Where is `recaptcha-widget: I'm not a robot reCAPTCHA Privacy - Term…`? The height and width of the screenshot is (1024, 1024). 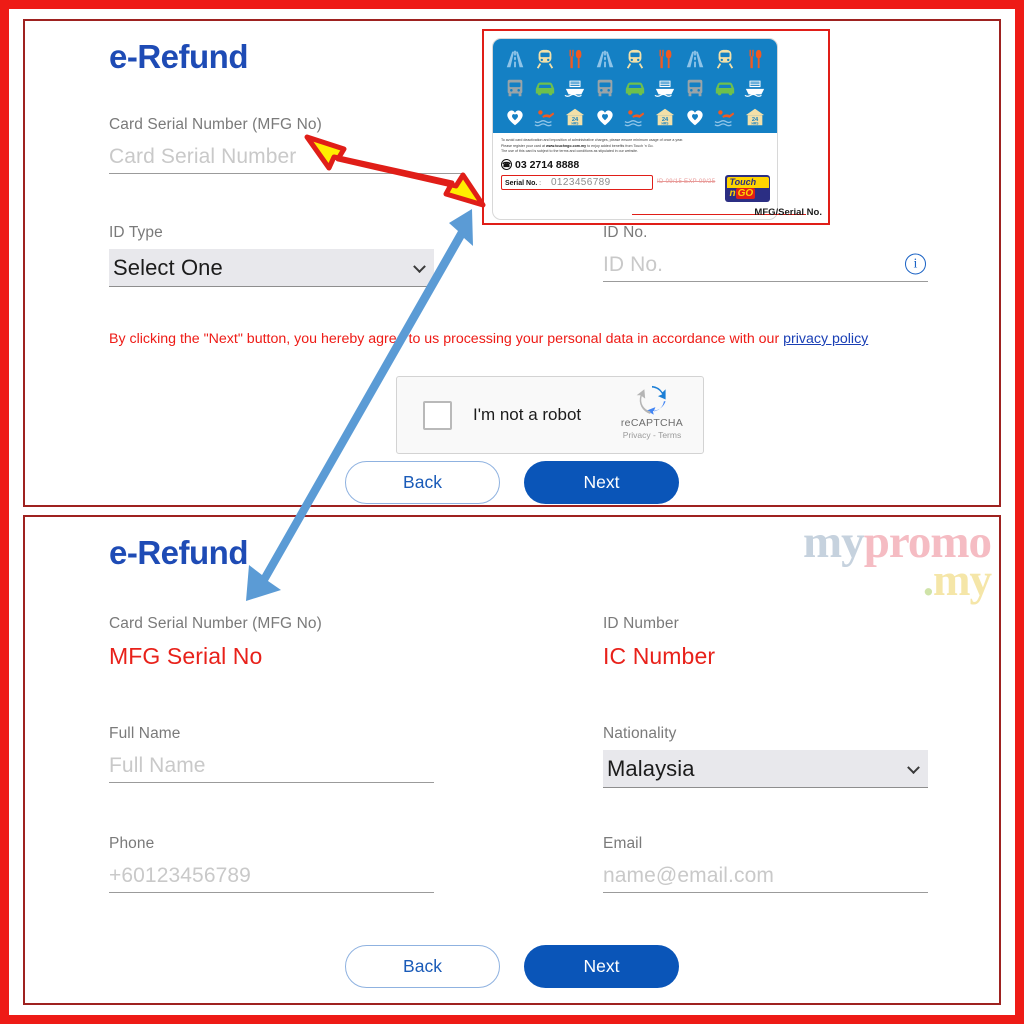 recaptcha-widget: I'm not a robot reCAPTCHA Privacy - Term… is located at coordinates (550, 415).